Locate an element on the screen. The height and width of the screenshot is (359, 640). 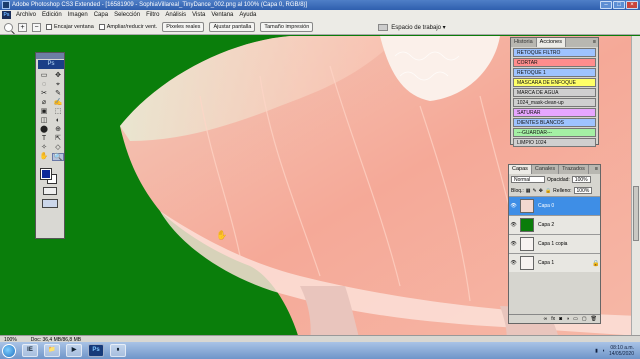
action-row: LIMPIO 1024 is located at coordinates (554, 142).